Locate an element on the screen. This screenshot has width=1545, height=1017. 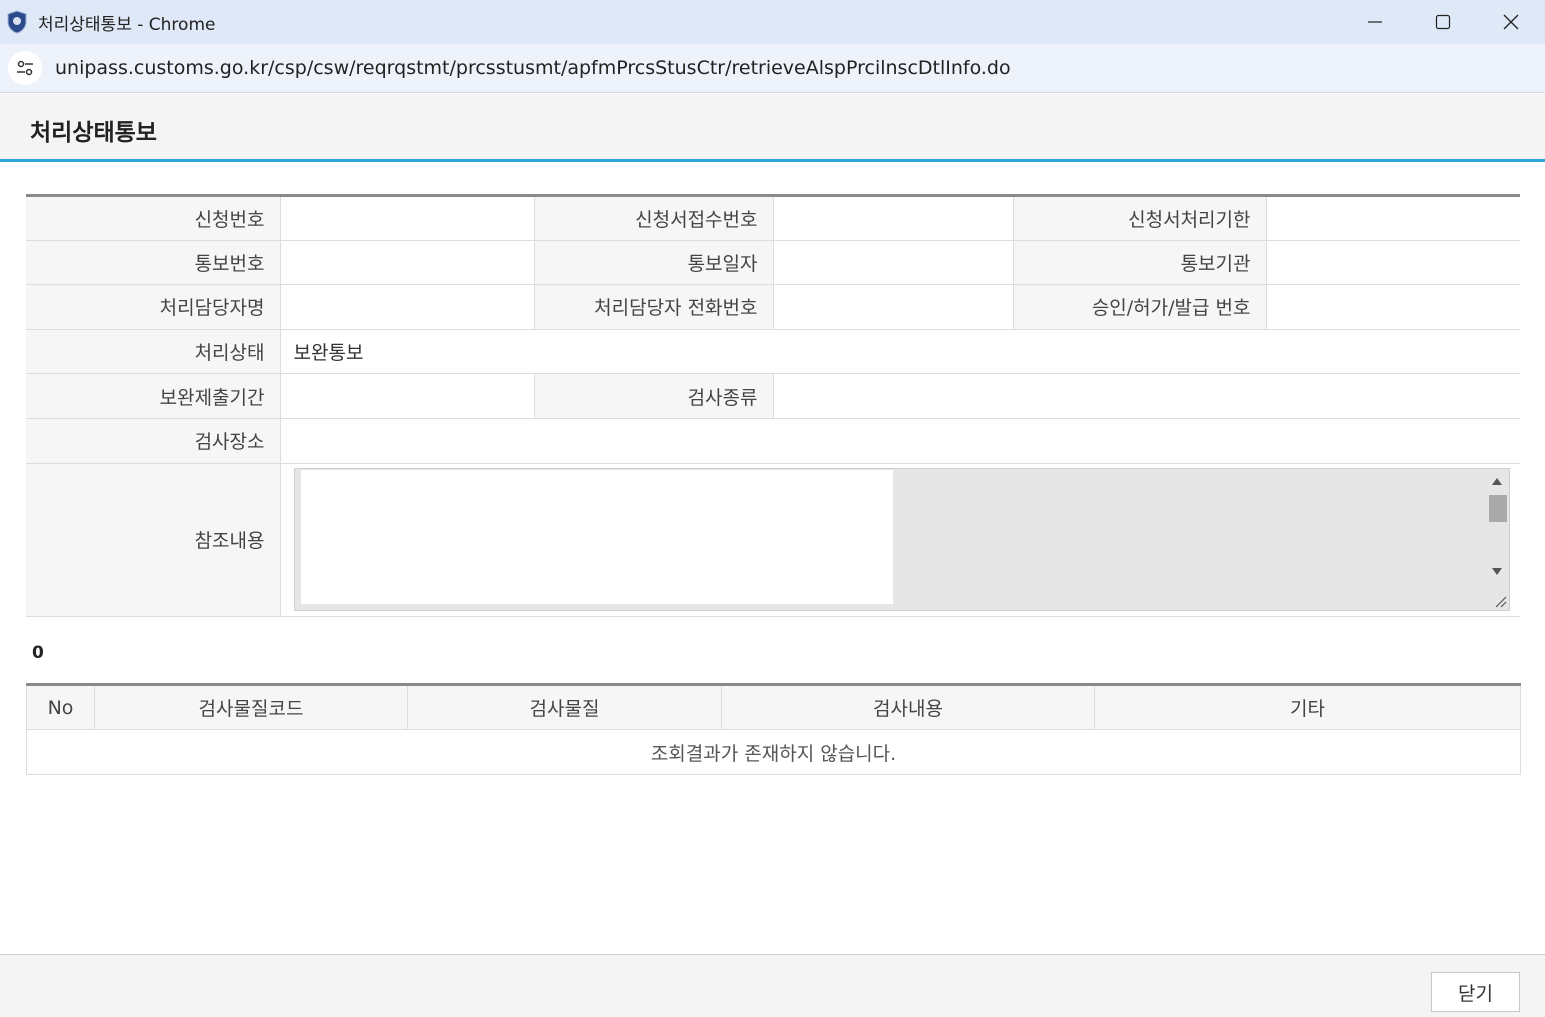
inspection-list-table: No 검사물질코드 검사물질 검사내용 기타 조회결과가 존재하지 않습니다. is located at coordinates (773, 729).